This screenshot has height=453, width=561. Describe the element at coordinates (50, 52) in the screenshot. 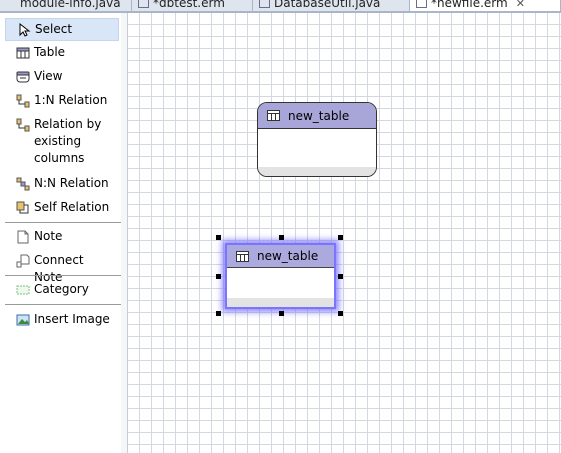

I see `palette-label: Table` at that location.